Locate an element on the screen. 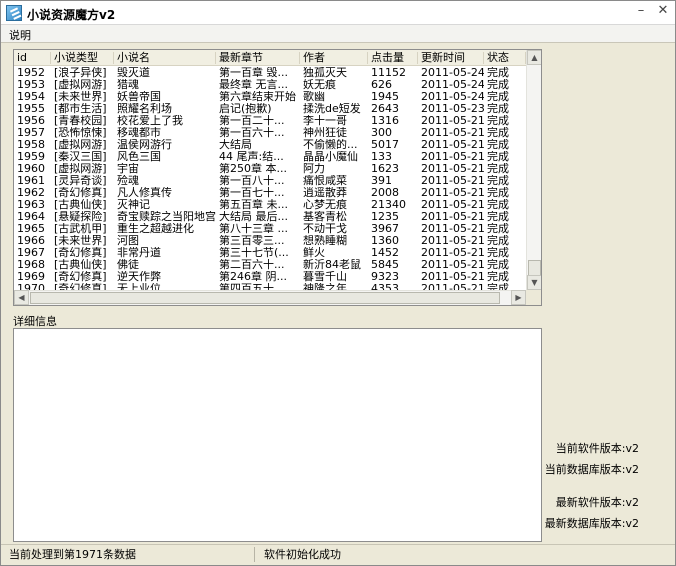  cell-id: 1964 is located at coordinates (31, 217).